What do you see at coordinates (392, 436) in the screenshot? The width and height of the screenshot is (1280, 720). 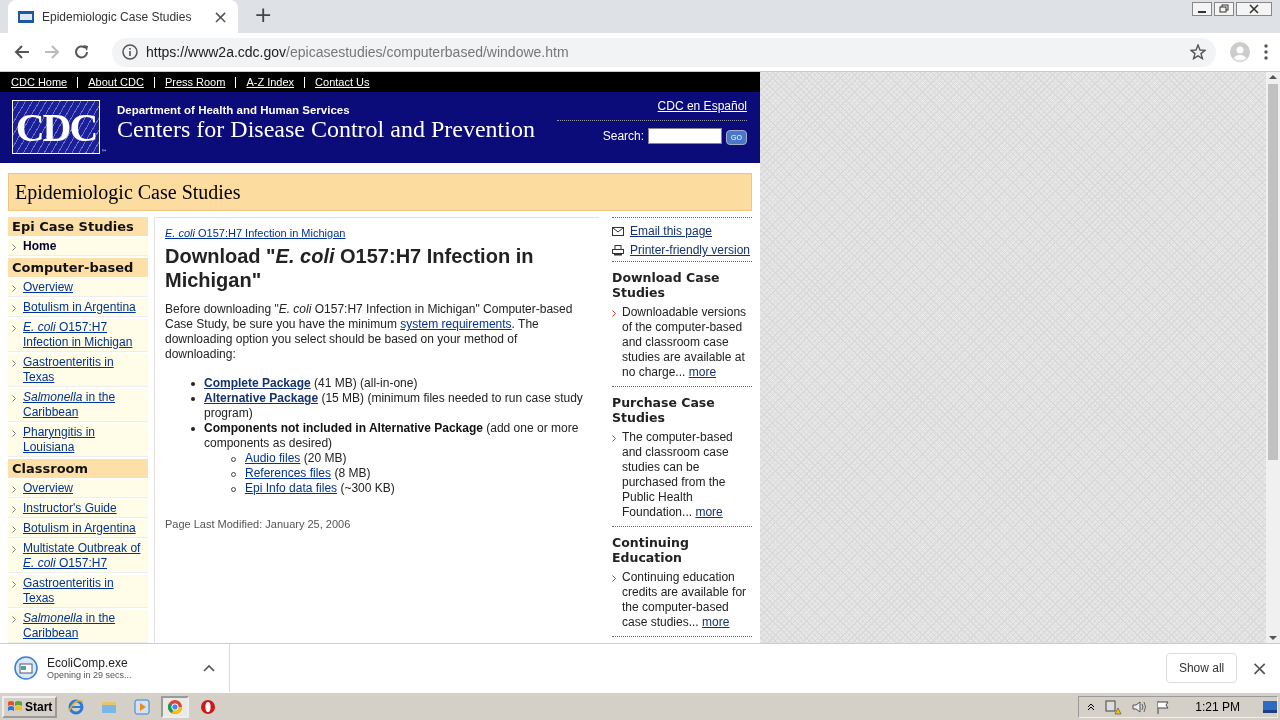 I see `option-text: Components not included in Alternative Package (add one or more components as desired)` at bounding box center [392, 436].